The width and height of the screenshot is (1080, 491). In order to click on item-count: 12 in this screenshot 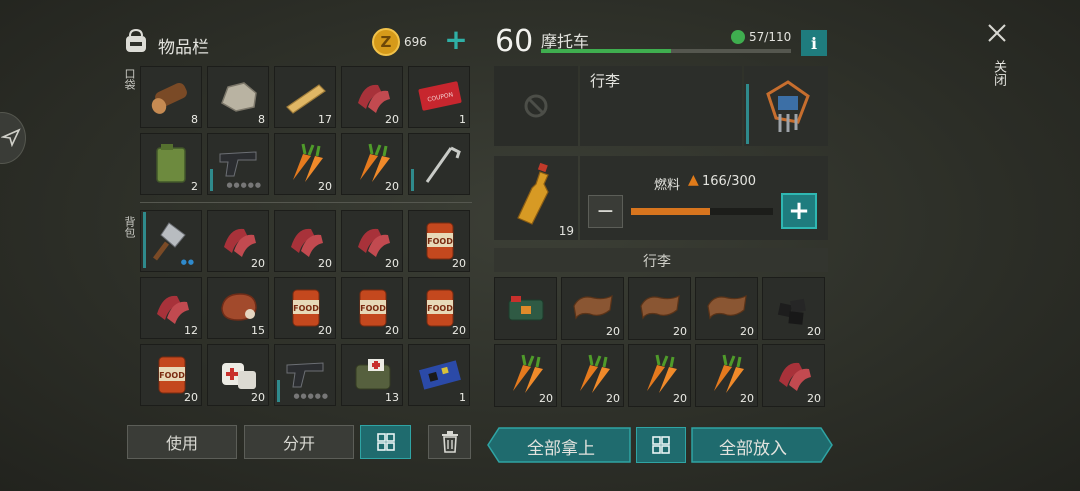, I will do `click(191, 330)`.